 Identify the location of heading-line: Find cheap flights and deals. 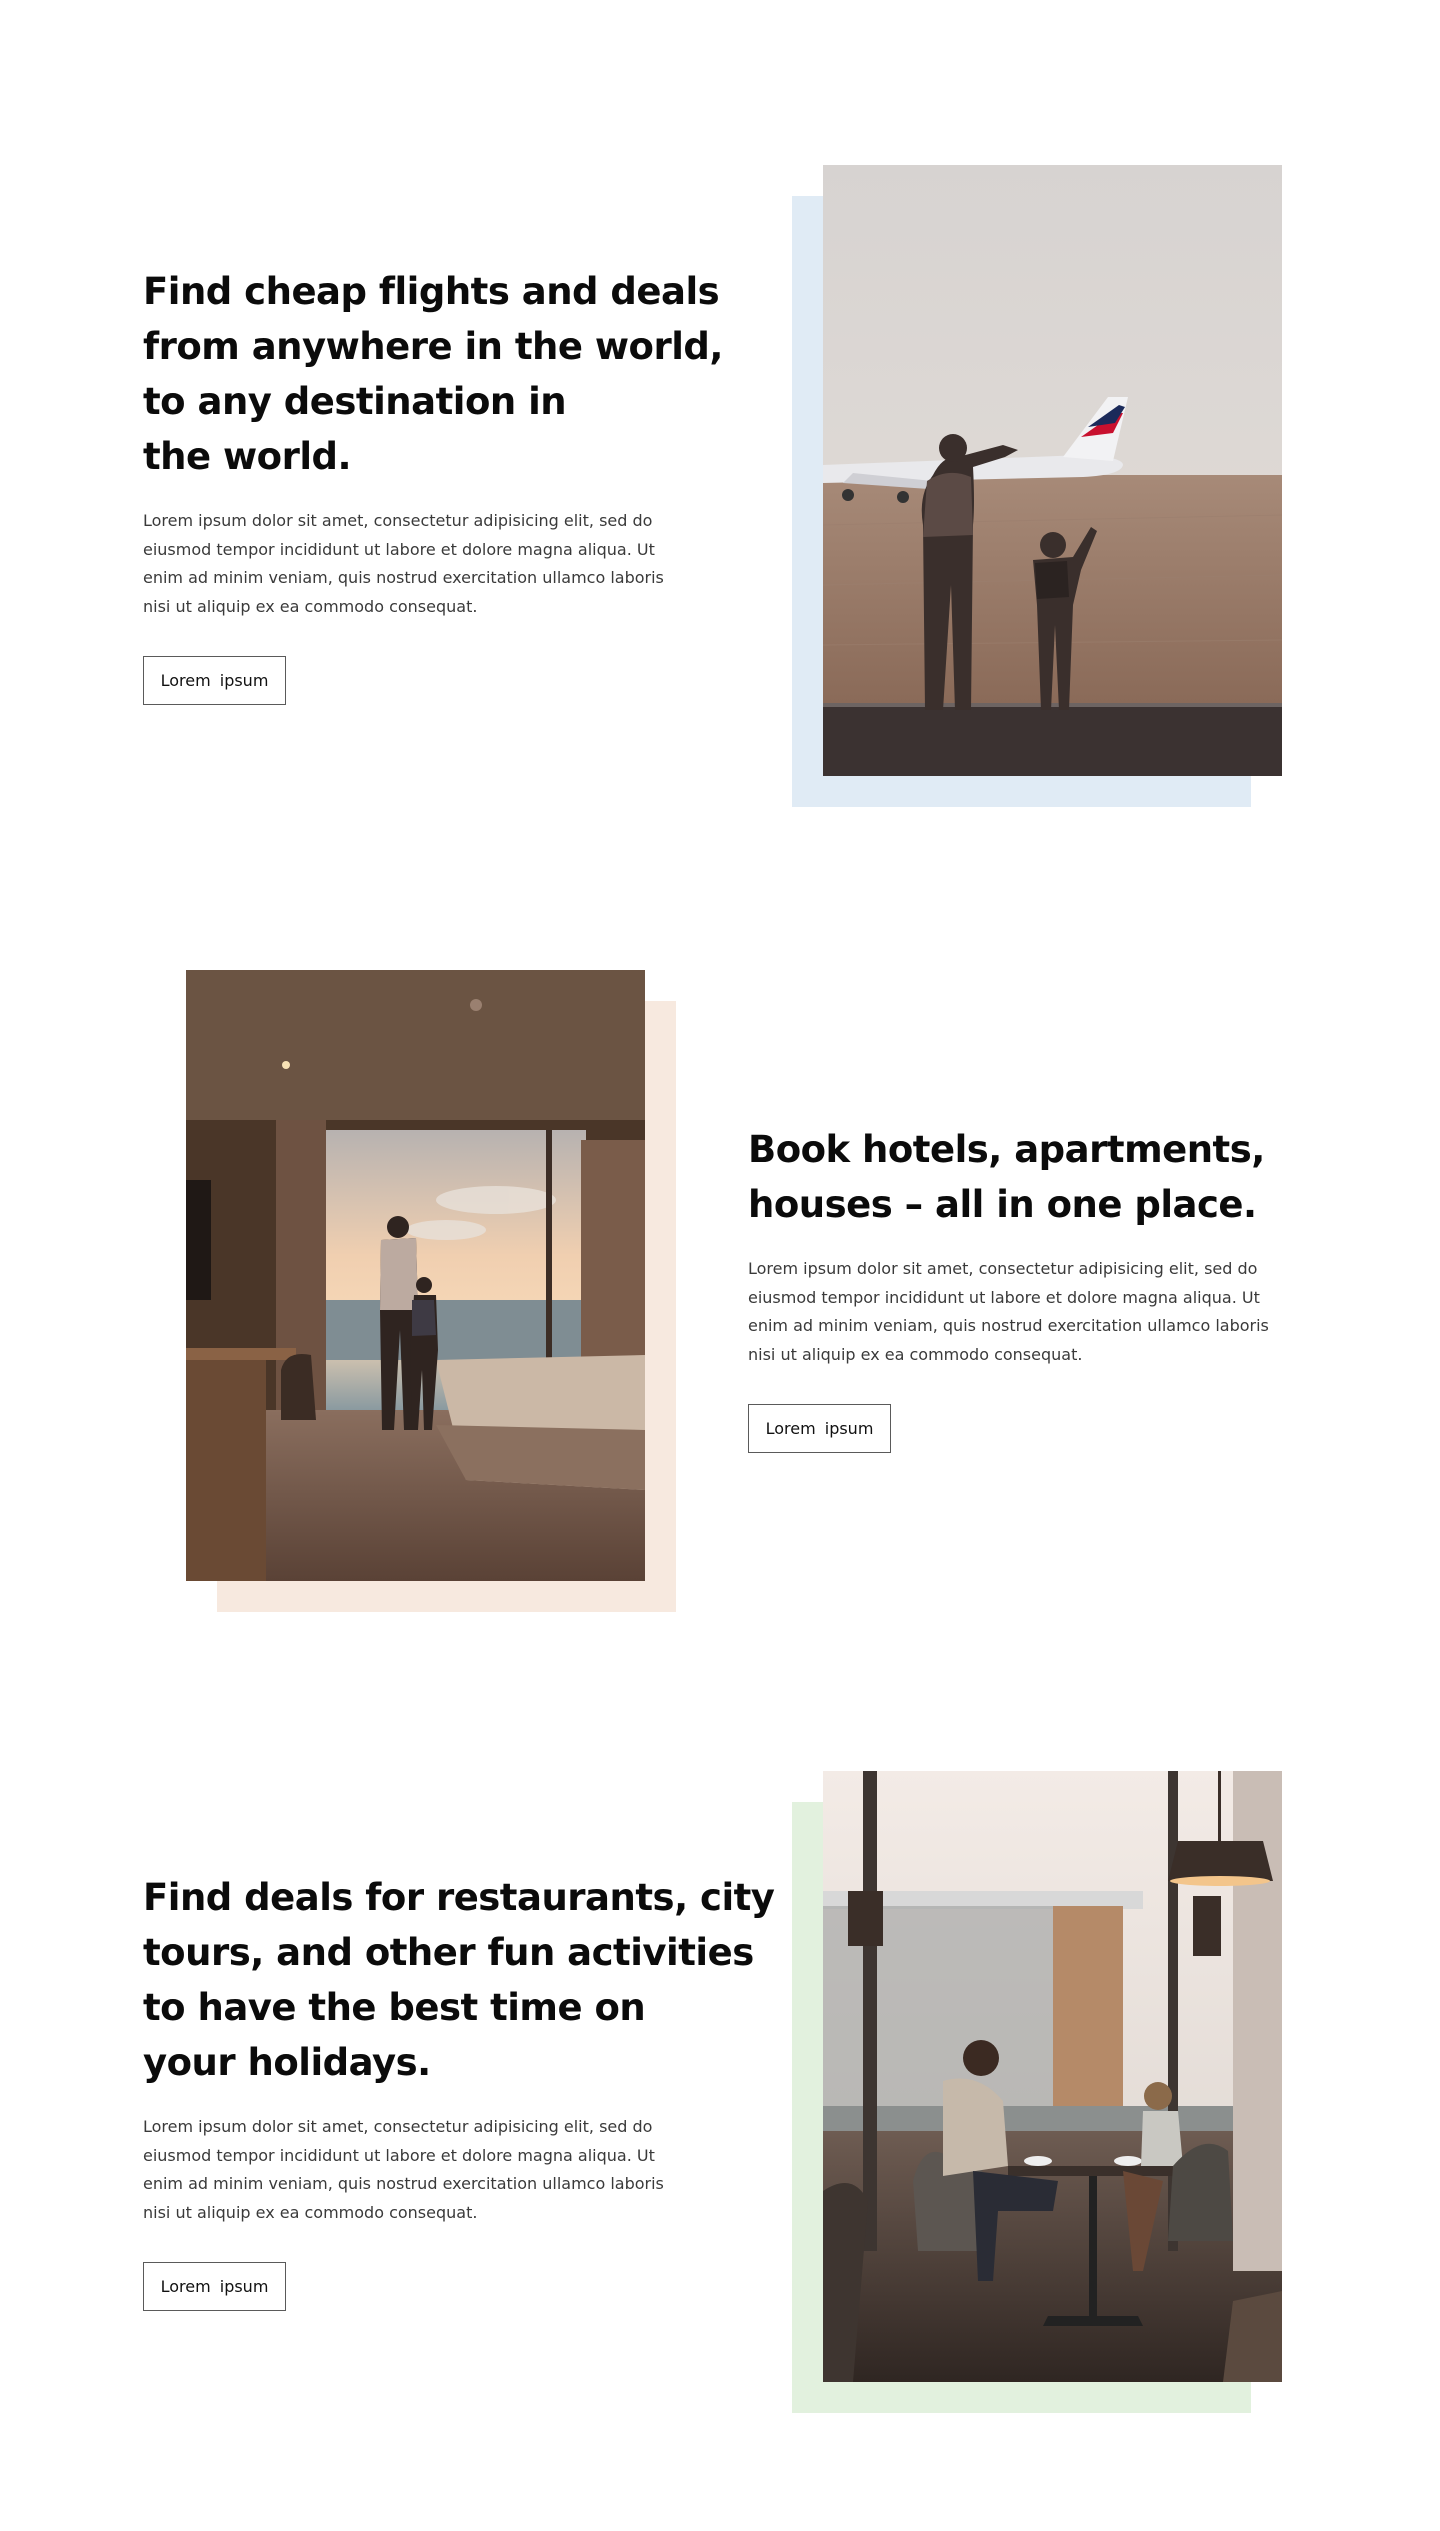
(431, 291).